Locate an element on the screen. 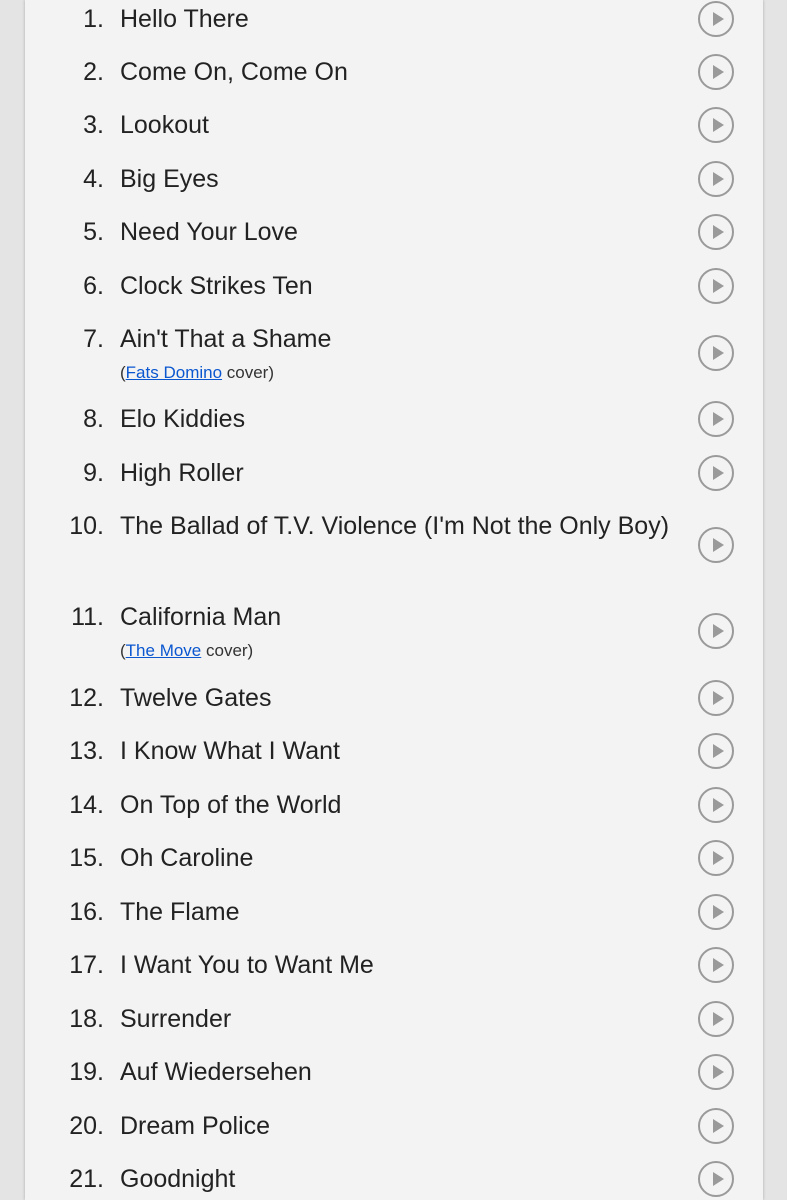  track-number: 21. is located at coordinates (86, 1179).